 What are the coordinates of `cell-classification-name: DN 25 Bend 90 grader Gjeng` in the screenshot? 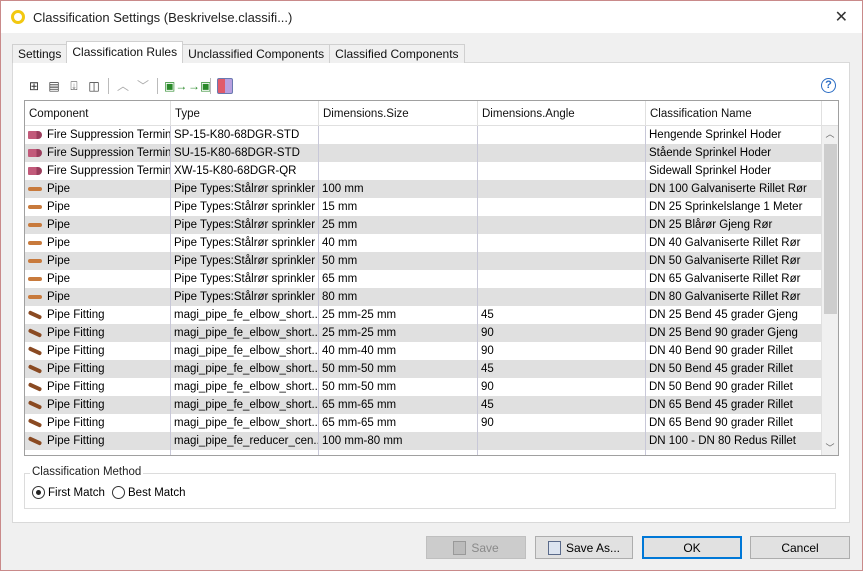 It's located at (734, 333).